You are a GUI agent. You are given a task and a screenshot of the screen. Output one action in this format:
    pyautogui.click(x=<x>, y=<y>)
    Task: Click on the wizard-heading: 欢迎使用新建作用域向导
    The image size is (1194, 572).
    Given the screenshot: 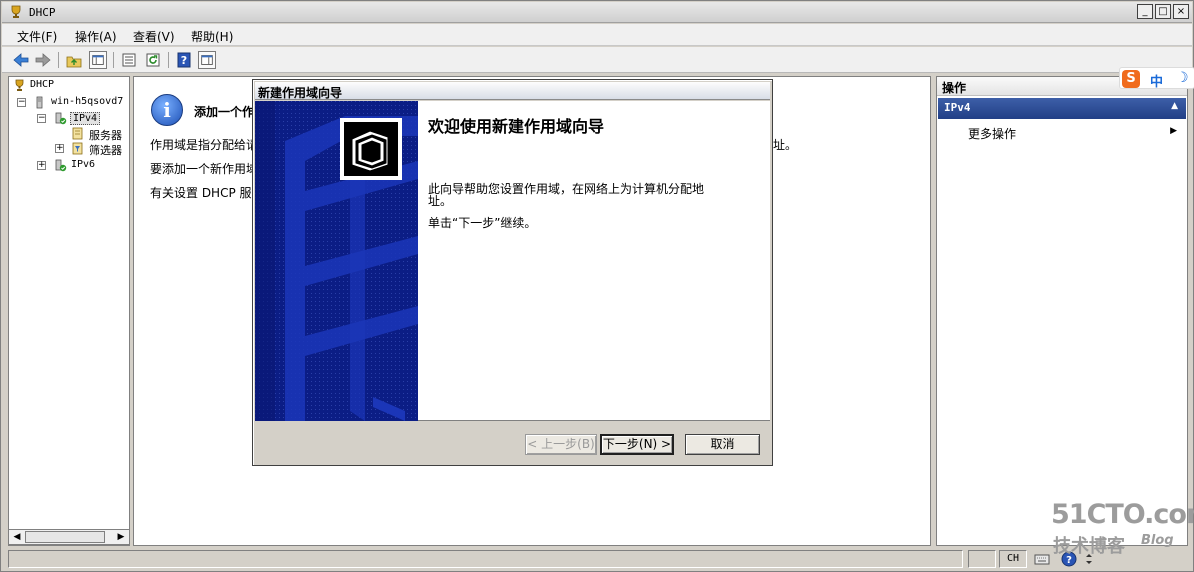 What is the action you would take?
    pyautogui.click(x=516, y=126)
    